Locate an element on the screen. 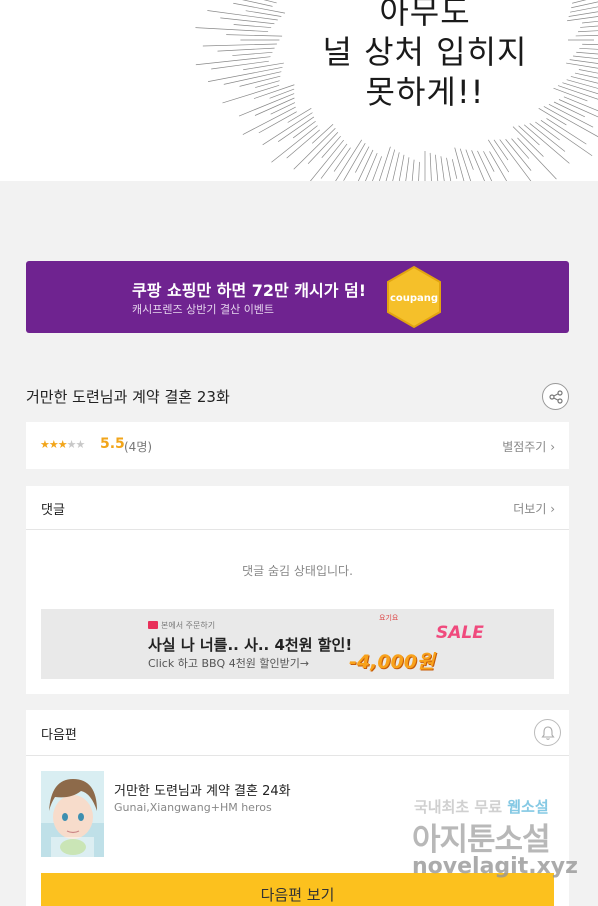 This screenshot has width=598, height=906. share-icon is located at coordinates (556, 397).